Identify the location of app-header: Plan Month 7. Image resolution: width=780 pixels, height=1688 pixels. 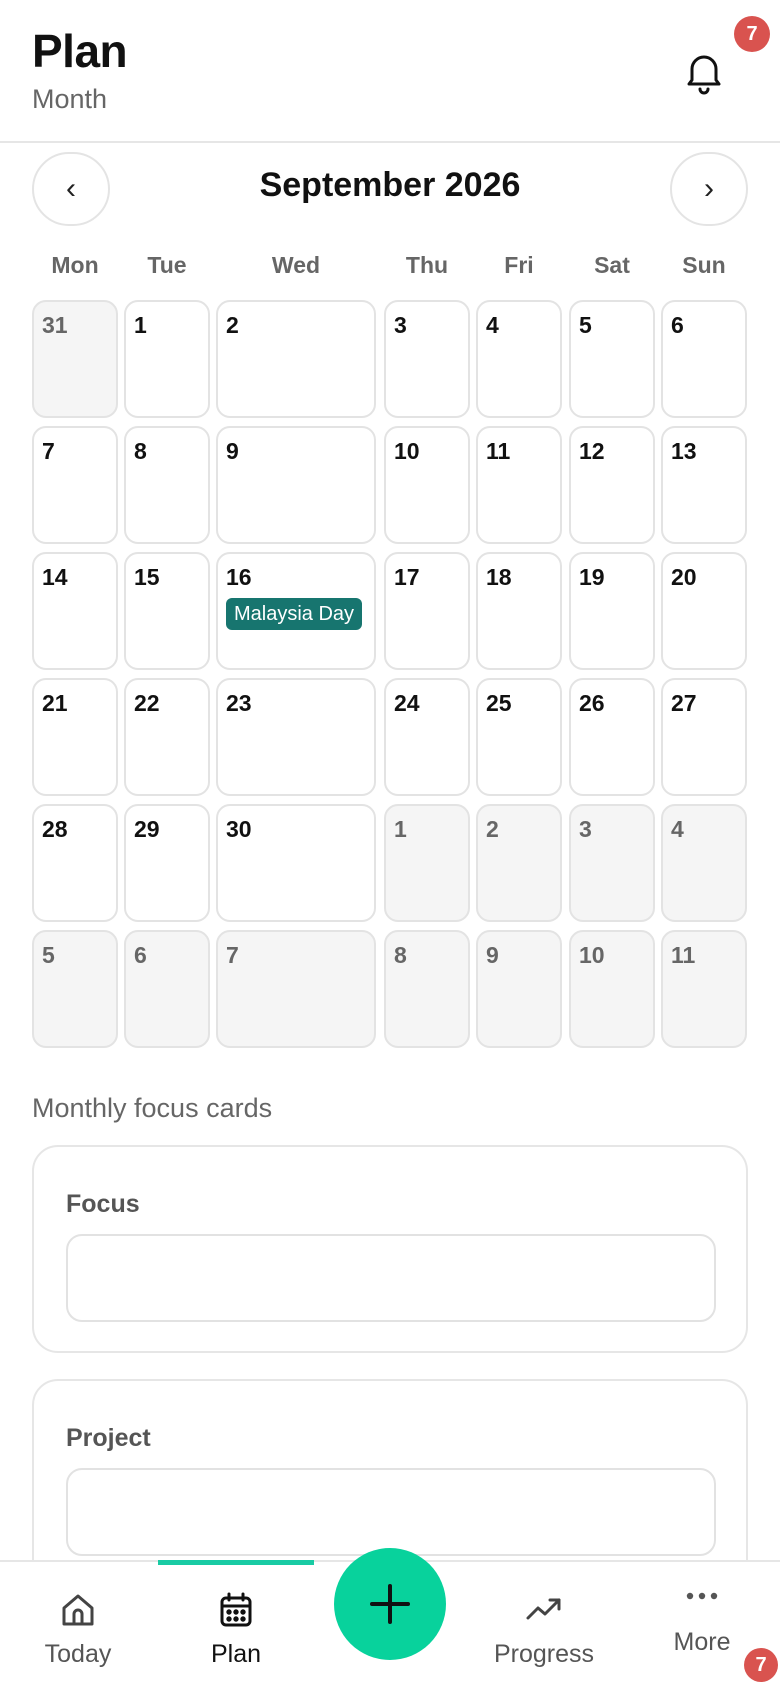
(390, 71).